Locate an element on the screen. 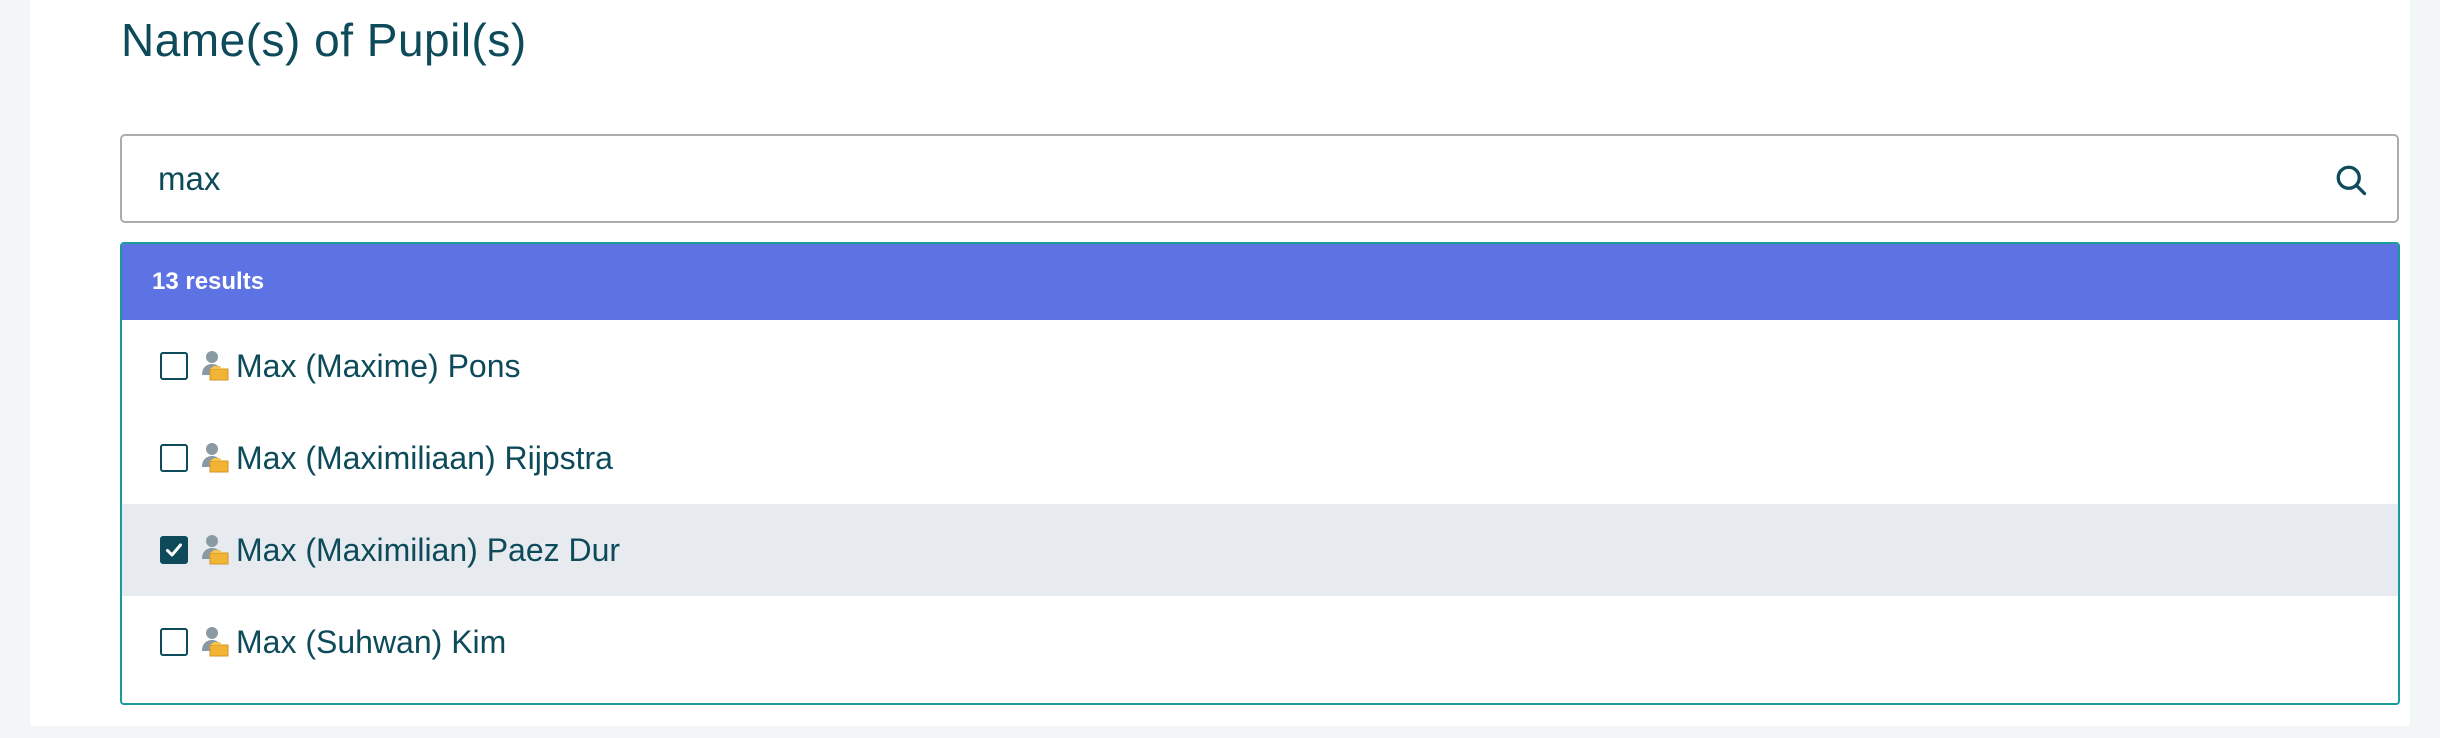 This screenshot has width=2440, height=738. result-checkbox-checked is located at coordinates (174, 550).